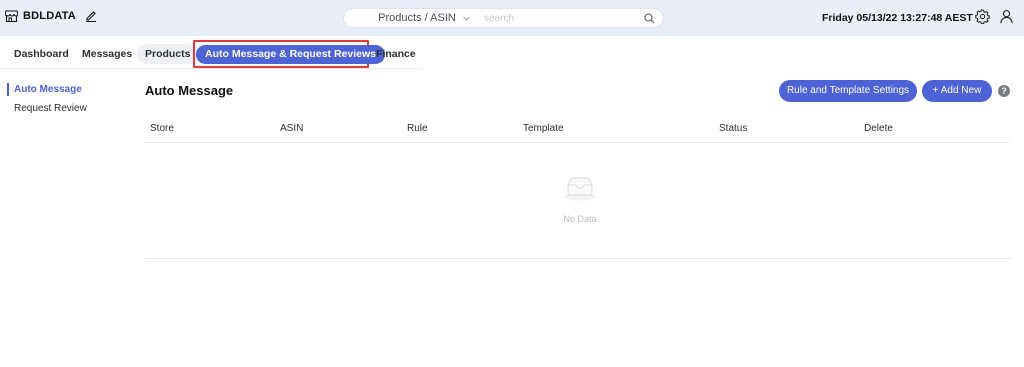  Describe the element at coordinates (91, 16) in the screenshot. I see `edit-icon` at that location.